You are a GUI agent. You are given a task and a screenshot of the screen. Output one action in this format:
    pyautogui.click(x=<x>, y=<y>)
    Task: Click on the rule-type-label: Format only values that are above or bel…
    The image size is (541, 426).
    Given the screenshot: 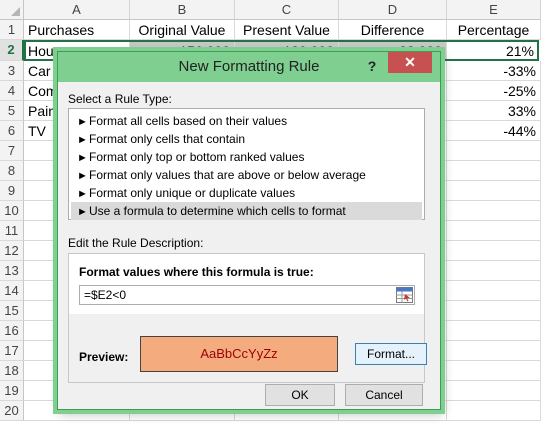 What is the action you would take?
    pyautogui.click(x=227, y=175)
    